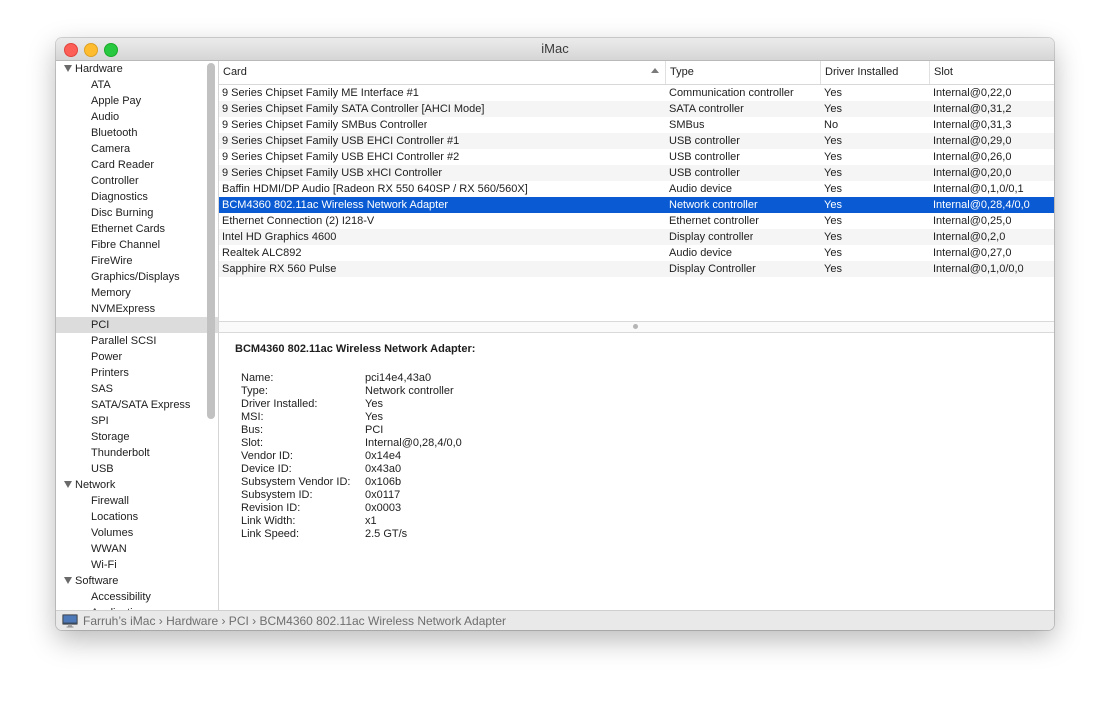 This screenshot has width=1110, height=705. I want to click on sidebar-group-hardware: Hardware, so click(137, 69).